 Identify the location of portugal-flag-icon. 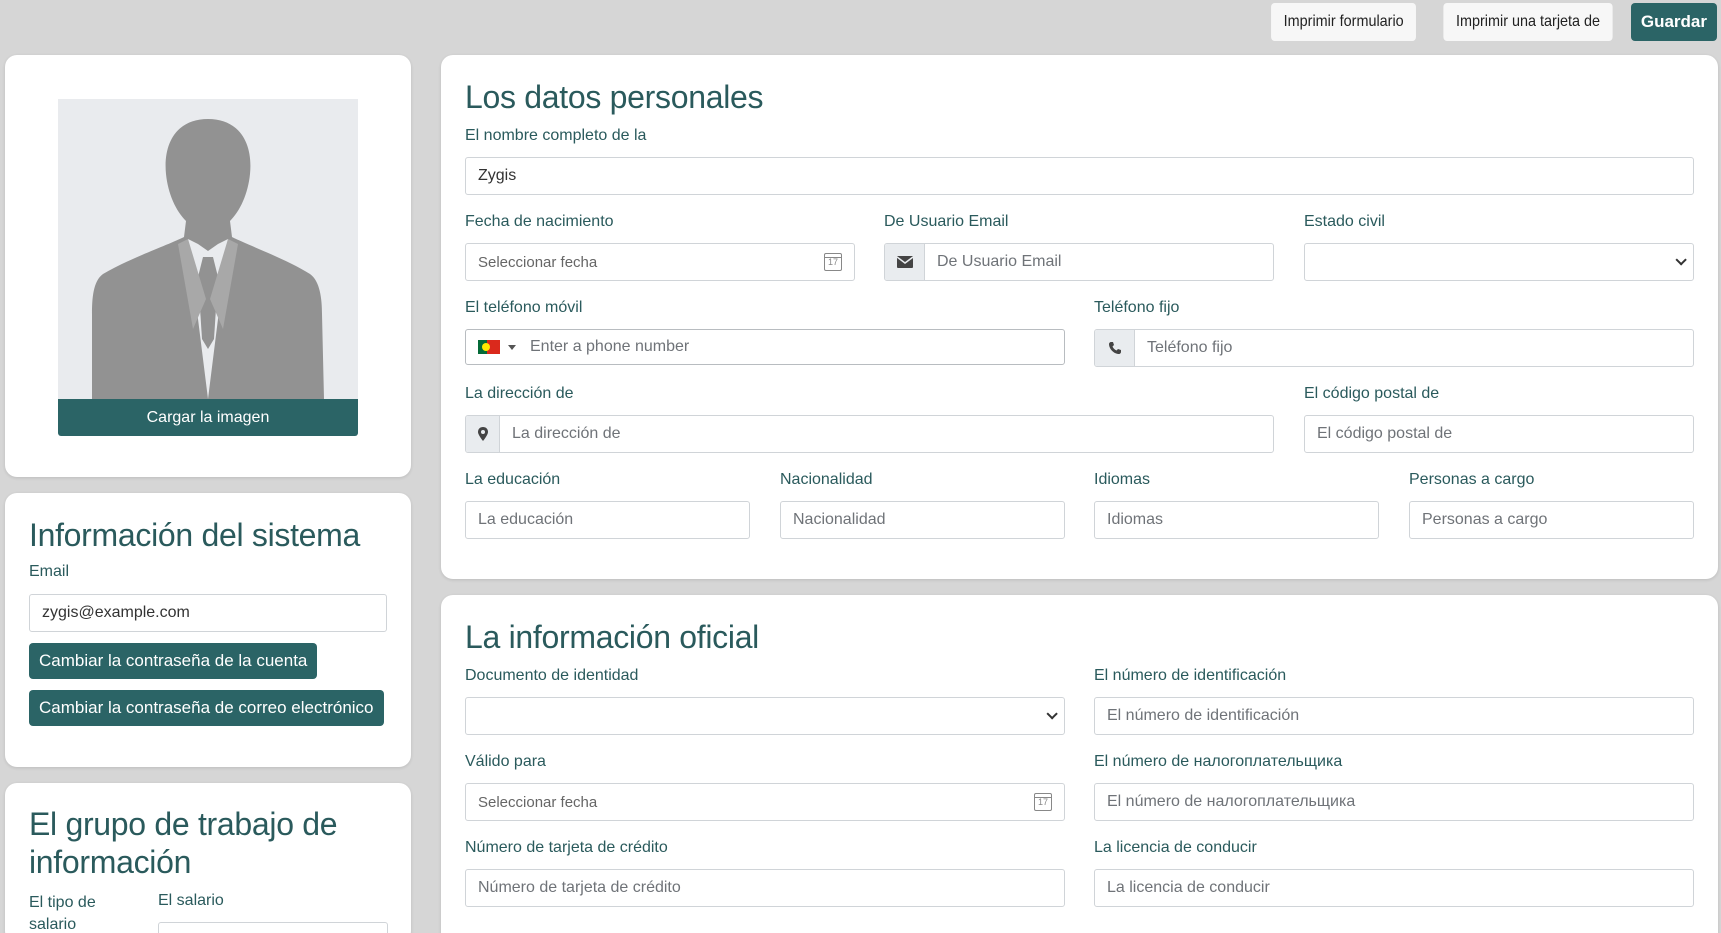
(489, 347).